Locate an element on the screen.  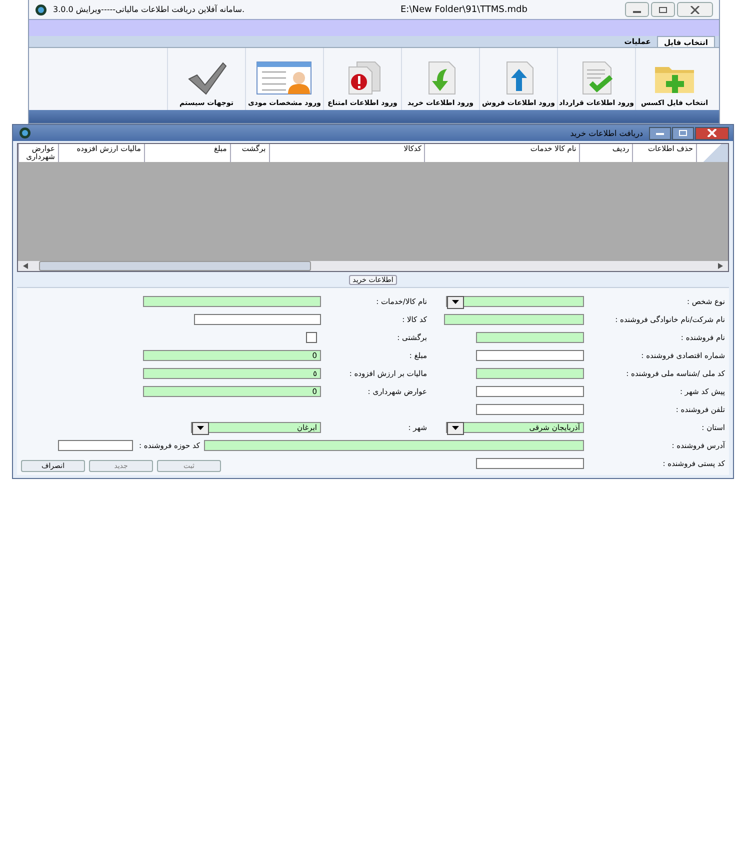
right-arrow-icon is located at coordinates (721, 266).